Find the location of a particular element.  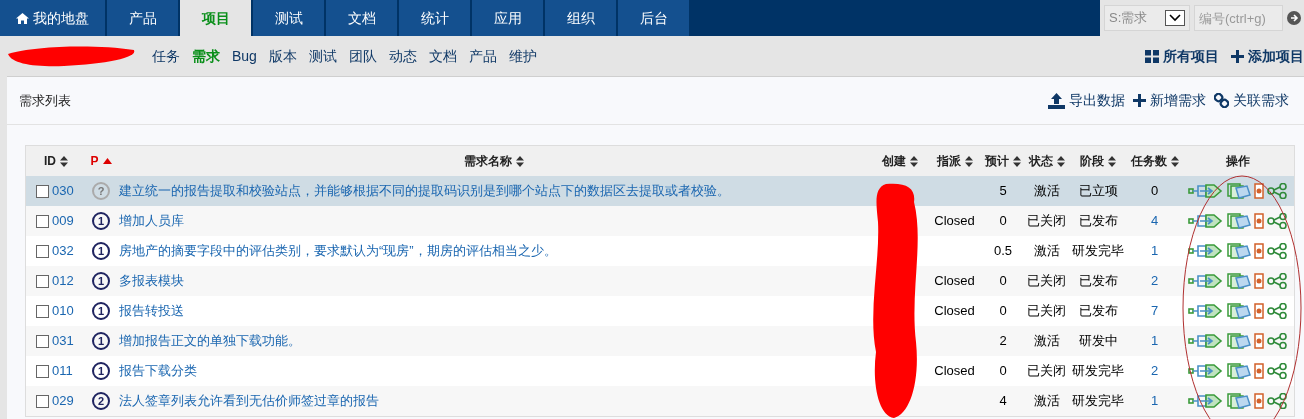

id-link: 009 is located at coordinates (63, 221).